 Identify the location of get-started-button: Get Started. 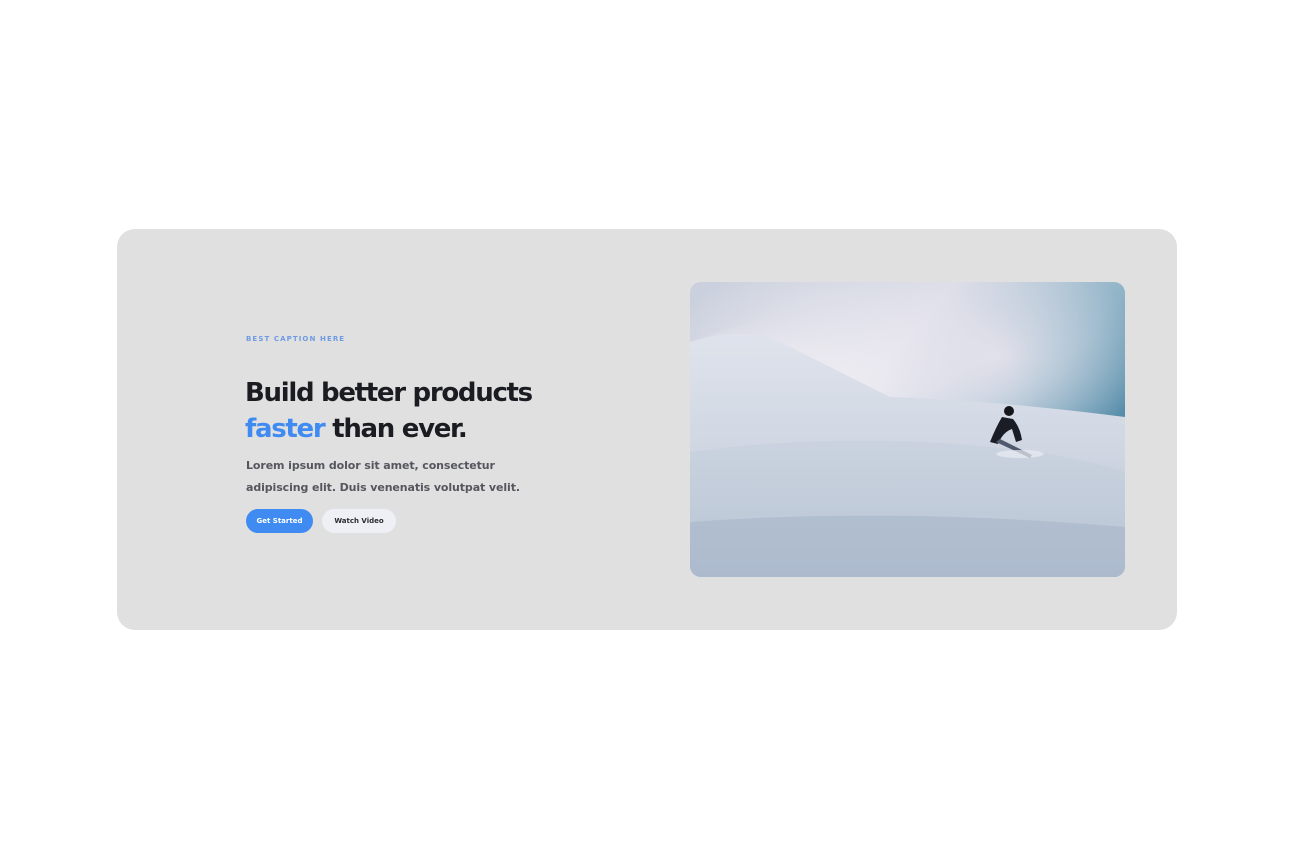
(279, 521).